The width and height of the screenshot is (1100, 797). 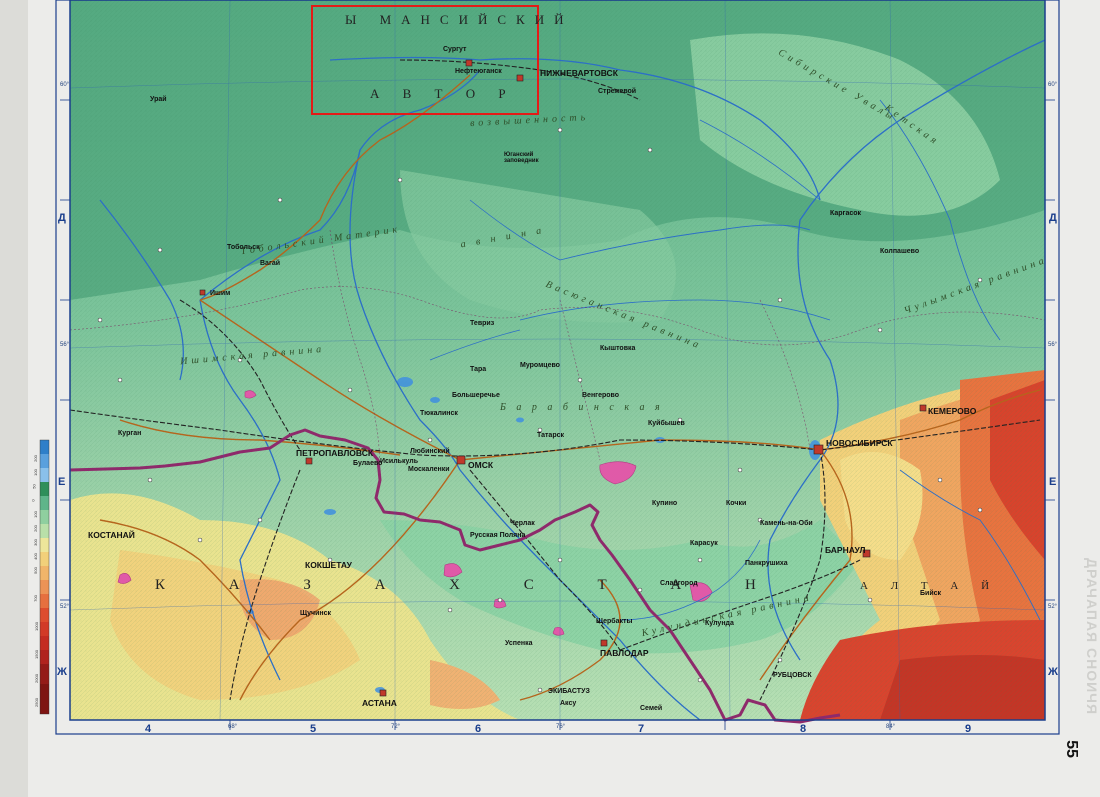 I want to click on lon-68: 68°, so click(x=233, y=727).